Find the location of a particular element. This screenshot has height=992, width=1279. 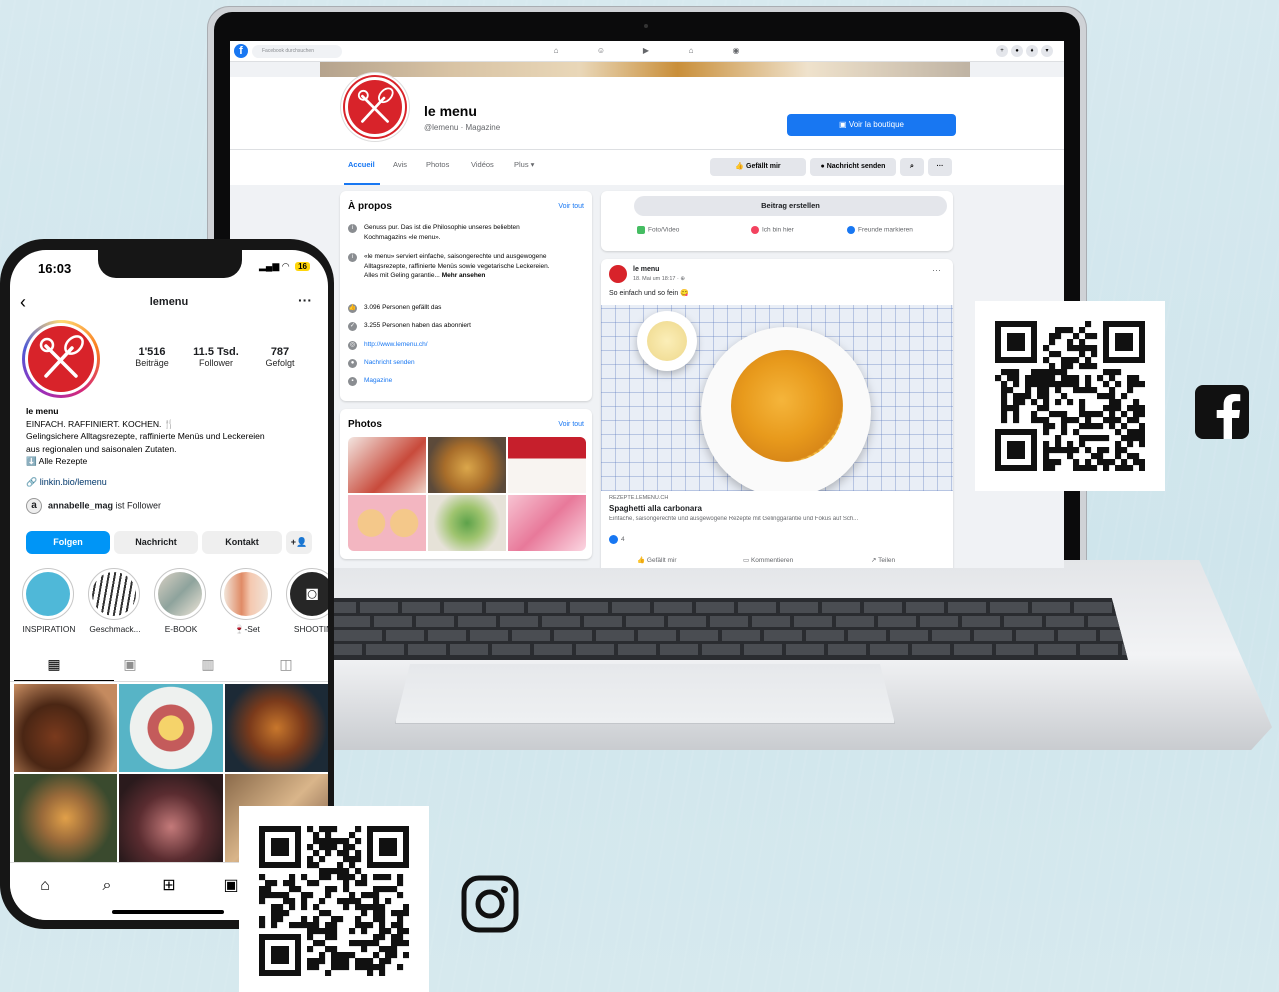

facebook-logo-icon: f is located at coordinates (241, 51).